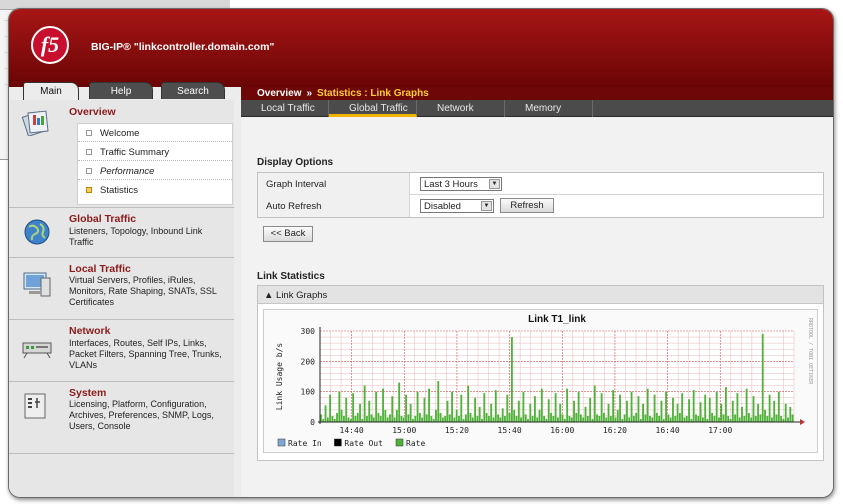  I want to click on auto-refresh-label: Auto Refresh, so click(334, 206).